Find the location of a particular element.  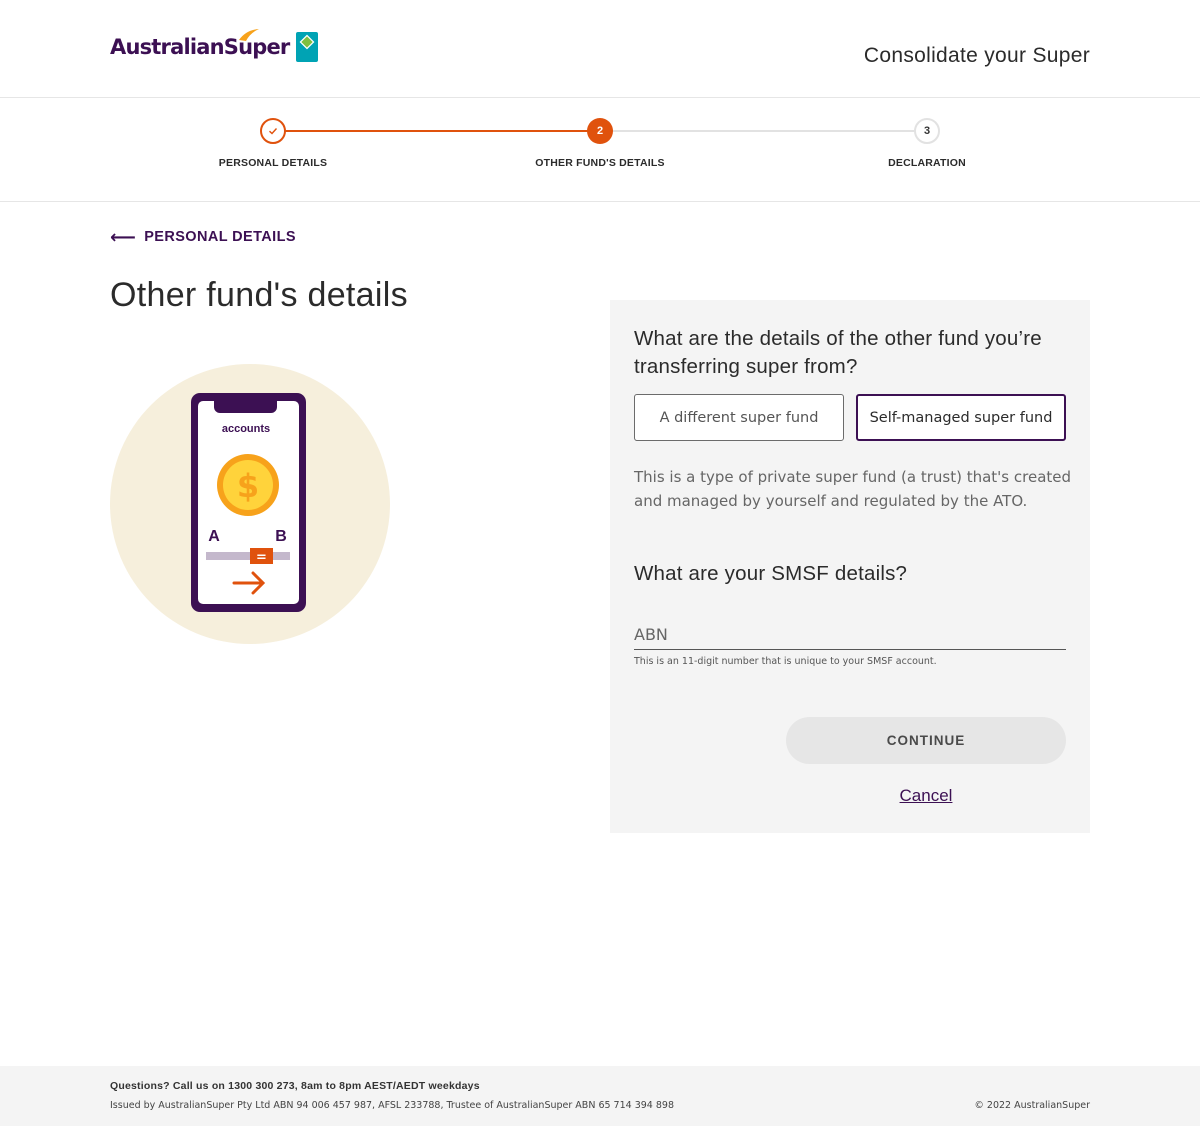

footer-copyright: © 2022 AustralianSuper is located at coordinates (1032, 1105).